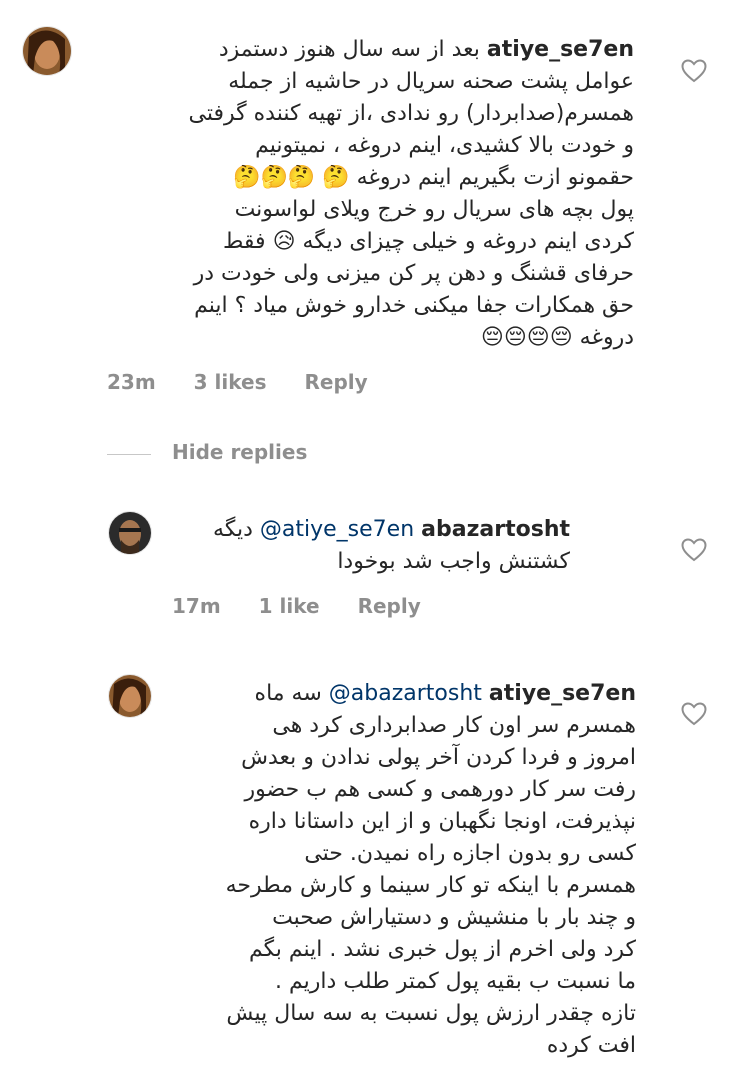 The height and width of the screenshot is (1077, 750). I want to click on comment-line: همسرم سر اون کار صدابرداری کرد هی, so click(454, 725).